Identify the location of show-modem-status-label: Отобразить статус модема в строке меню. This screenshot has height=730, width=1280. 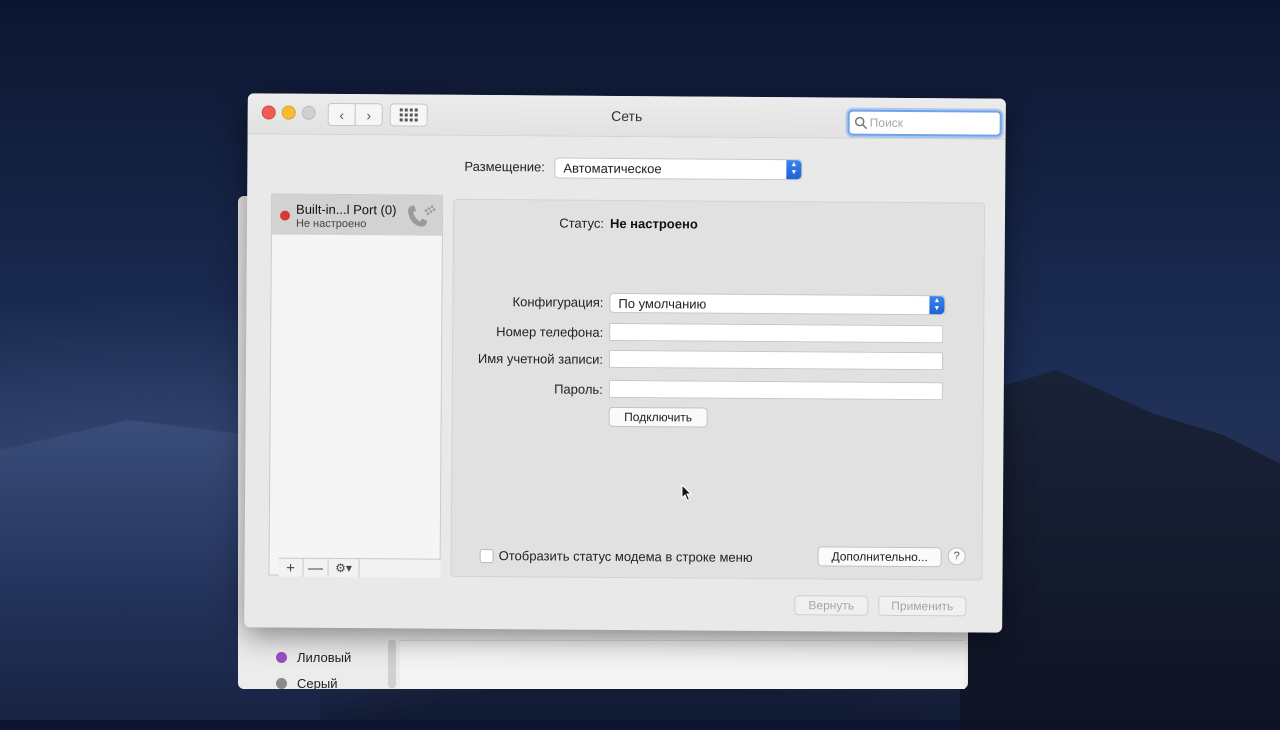
(625, 556).